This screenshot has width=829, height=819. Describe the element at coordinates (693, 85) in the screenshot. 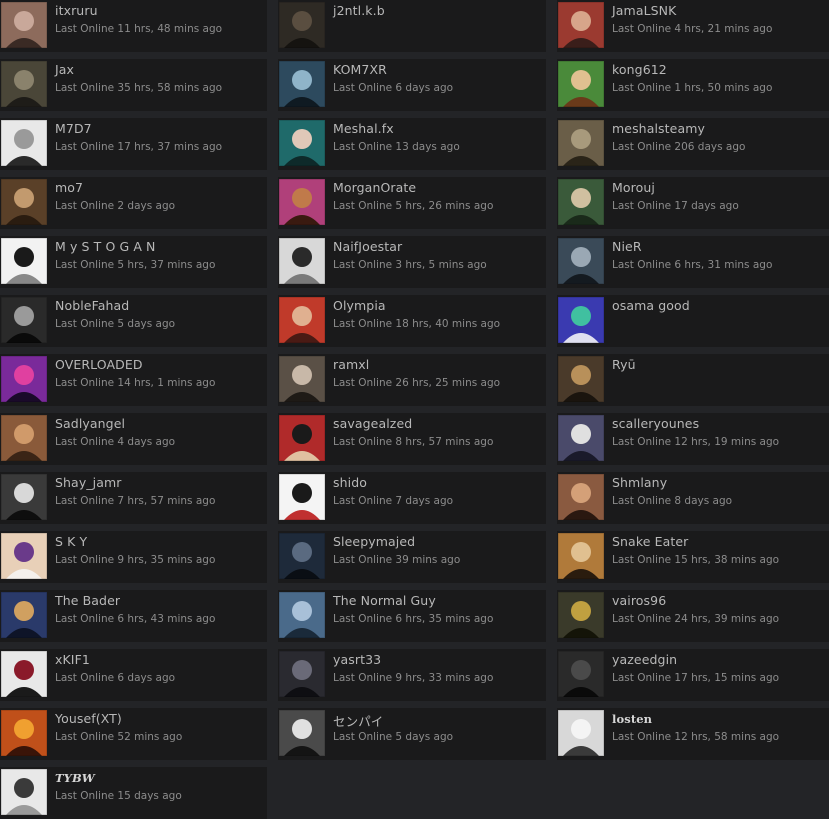

I see `friend-card: kong612 Last Online 1 hrs, 50 mins ago` at that location.